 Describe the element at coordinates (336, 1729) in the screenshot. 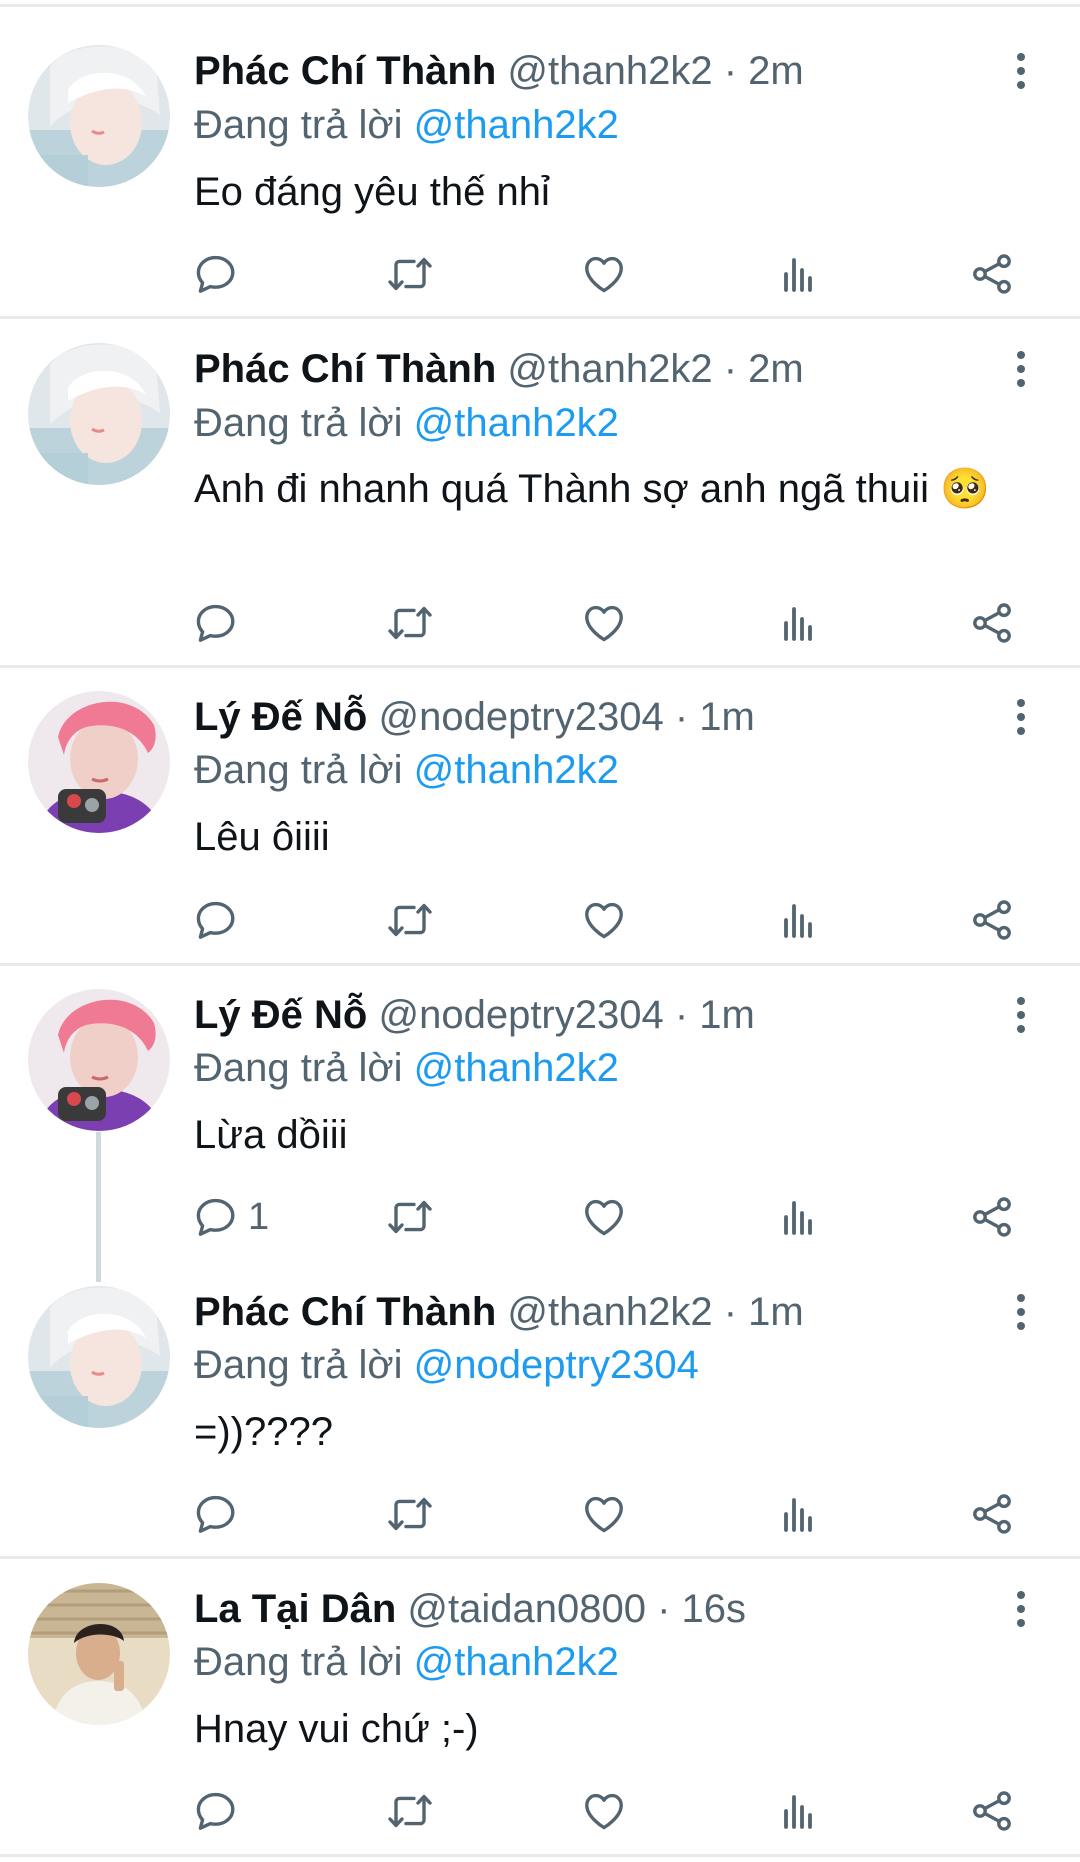

I see `tweet-text: Hnay vui chứ ;-)` at that location.